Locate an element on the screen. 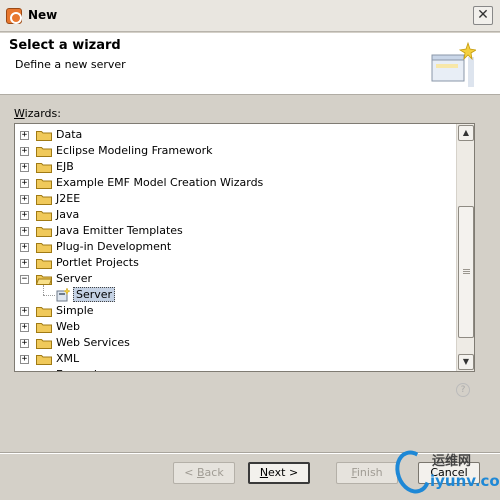 The image size is (500, 500). tree-item-label: Web Services is located at coordinates (93, 342).